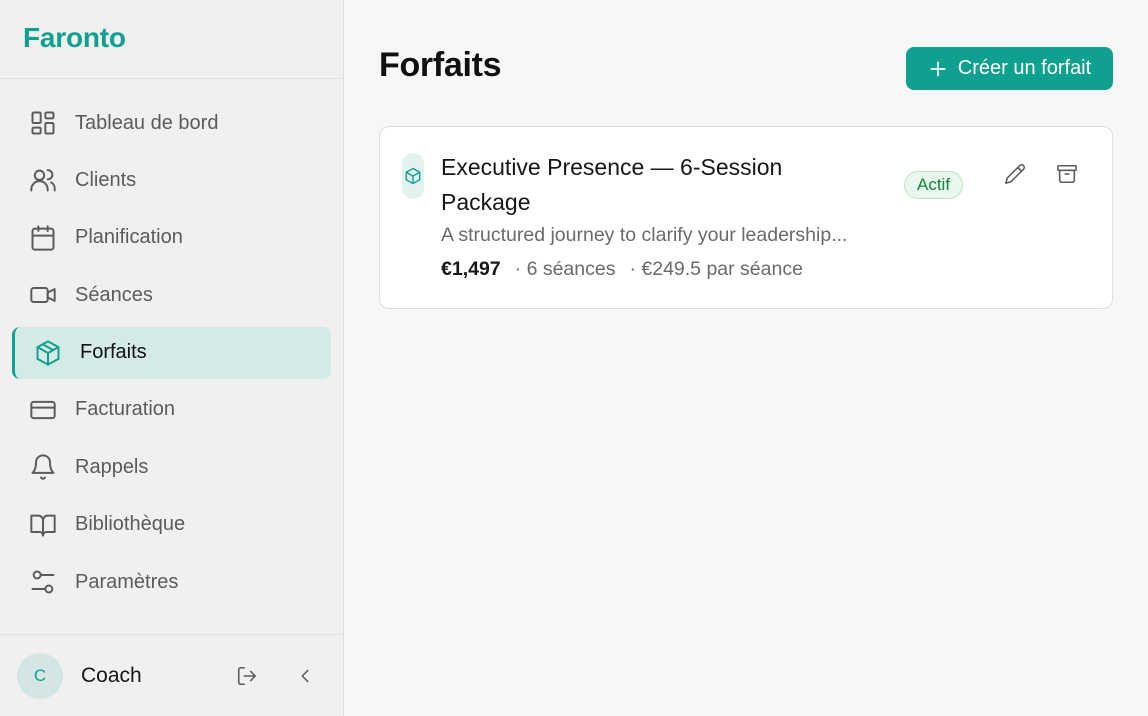  What do you see at coordinates (40, 675) in the screenshot?
I see `avatar: C` at bounding box center [40, 675].